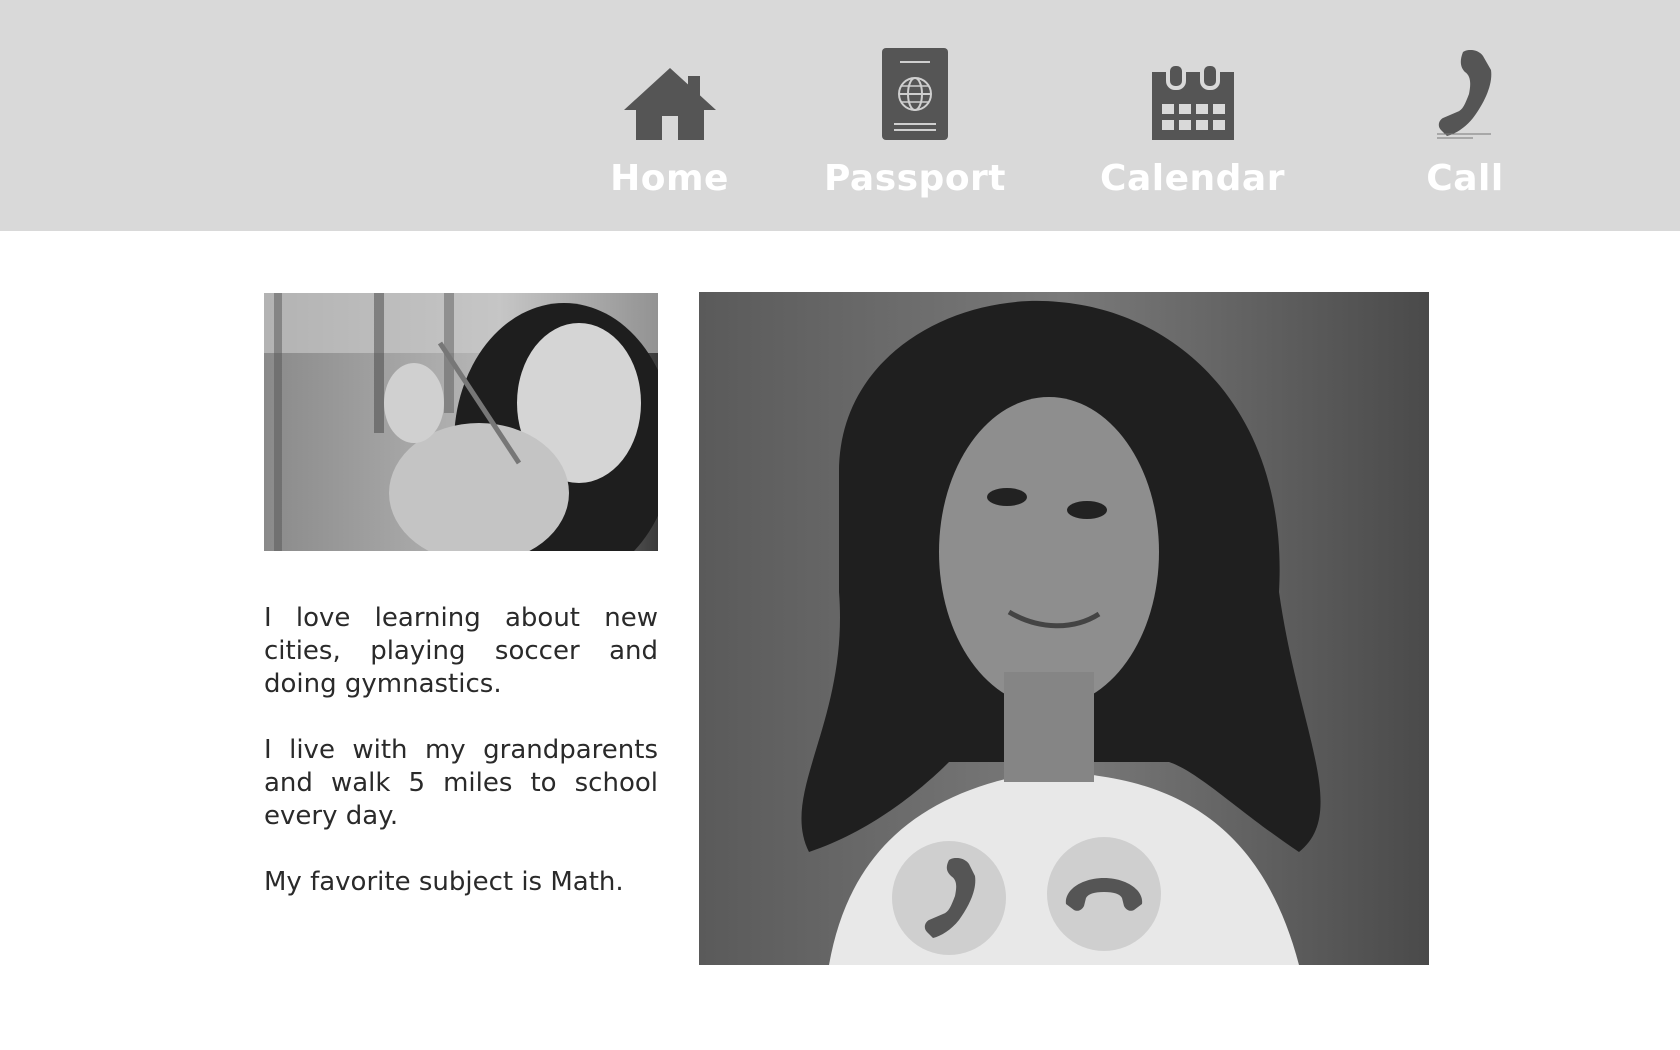 This screenshot has height=1050, width=1680. I want to click on calendar-icon, so click(1192, 90).